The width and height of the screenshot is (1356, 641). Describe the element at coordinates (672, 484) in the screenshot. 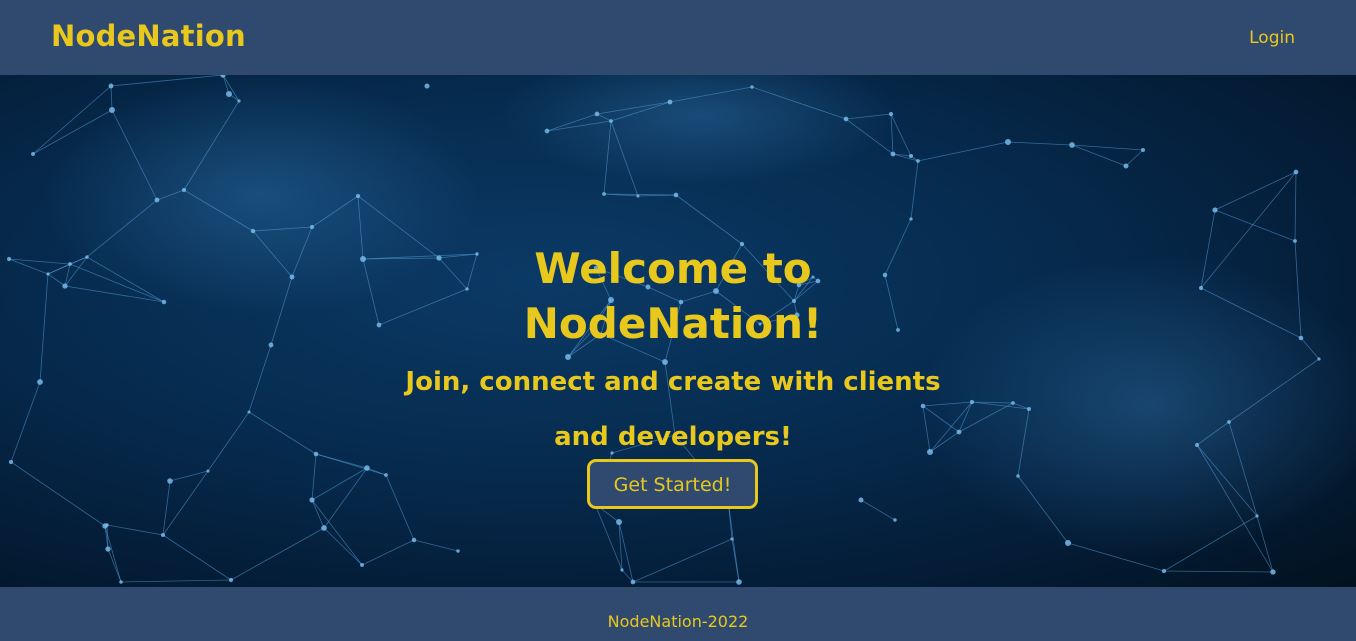

I see `get-started-button: Get Started!` at that location.